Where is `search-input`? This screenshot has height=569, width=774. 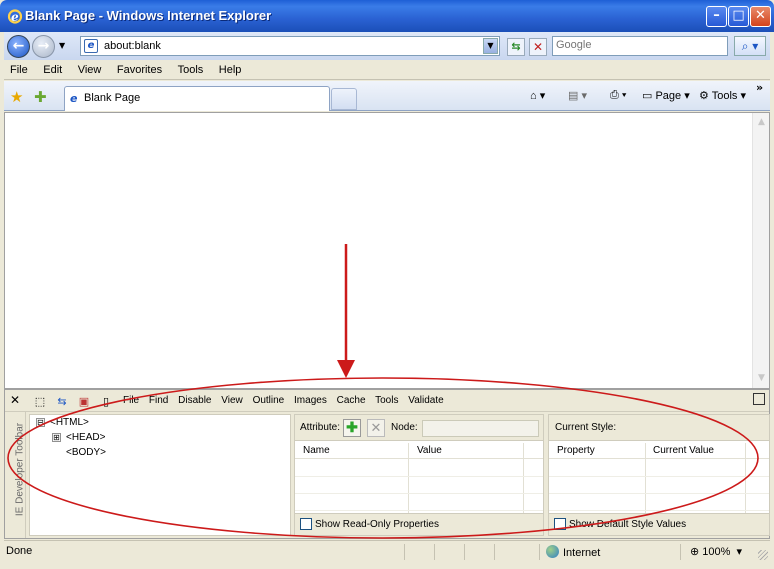
search-input is located at coordinates (641, 45).